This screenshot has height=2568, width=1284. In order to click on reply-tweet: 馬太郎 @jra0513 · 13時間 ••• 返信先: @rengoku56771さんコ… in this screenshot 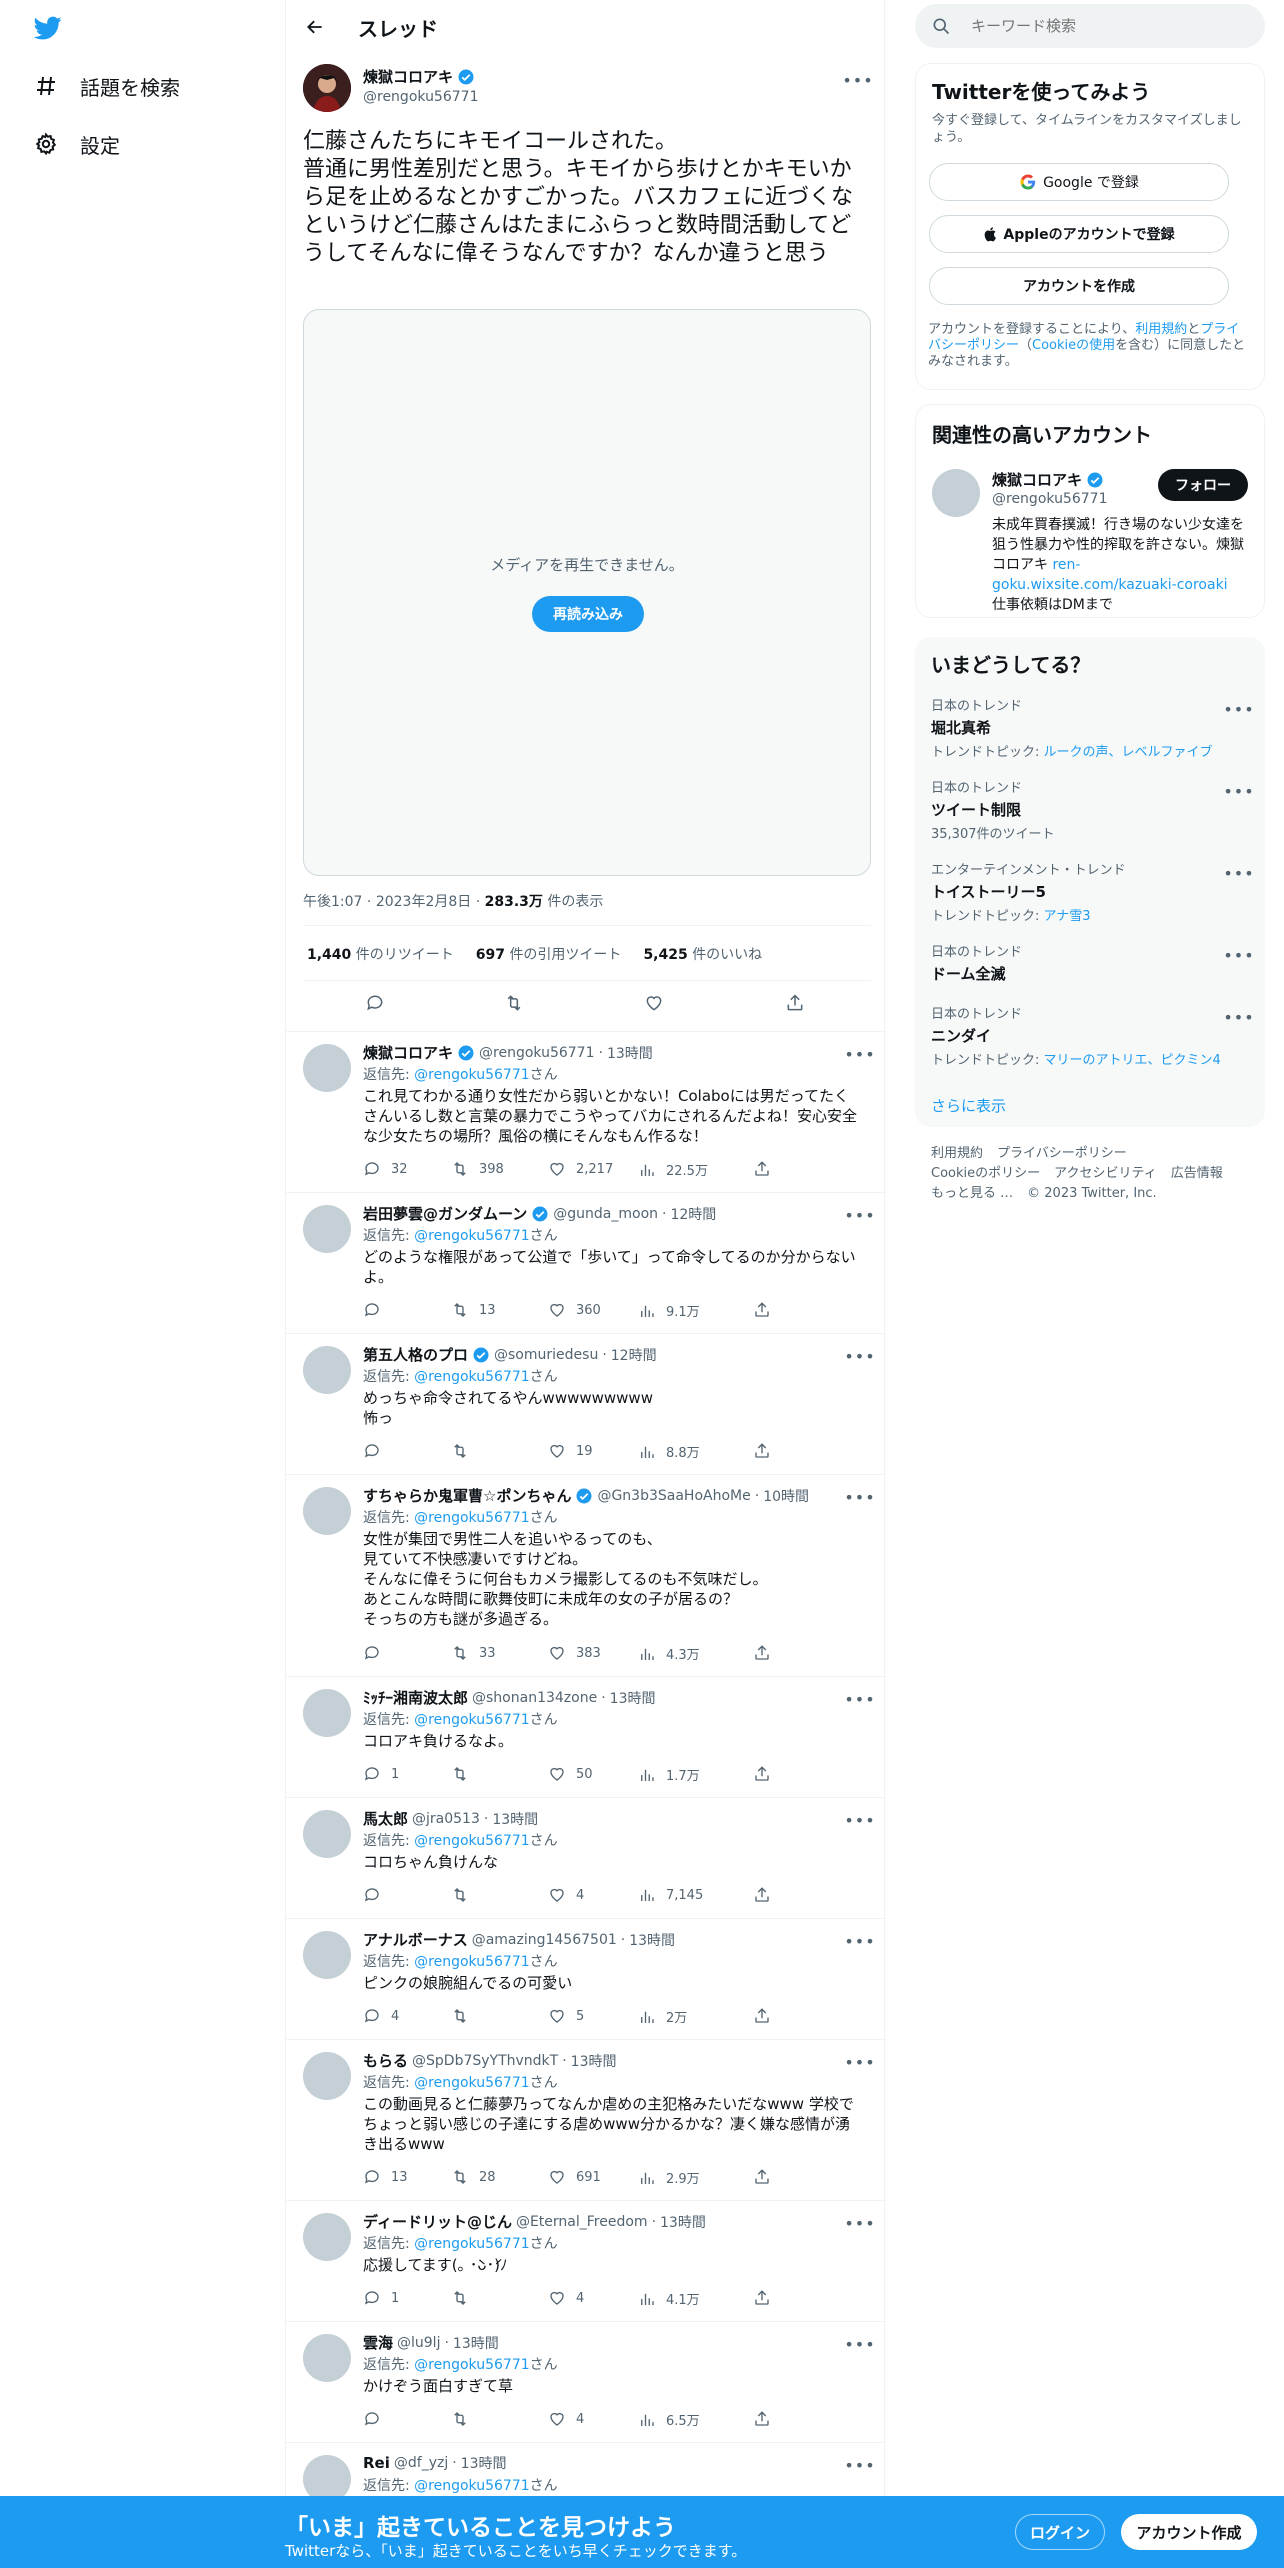, I will do `click(586, 1858)`.